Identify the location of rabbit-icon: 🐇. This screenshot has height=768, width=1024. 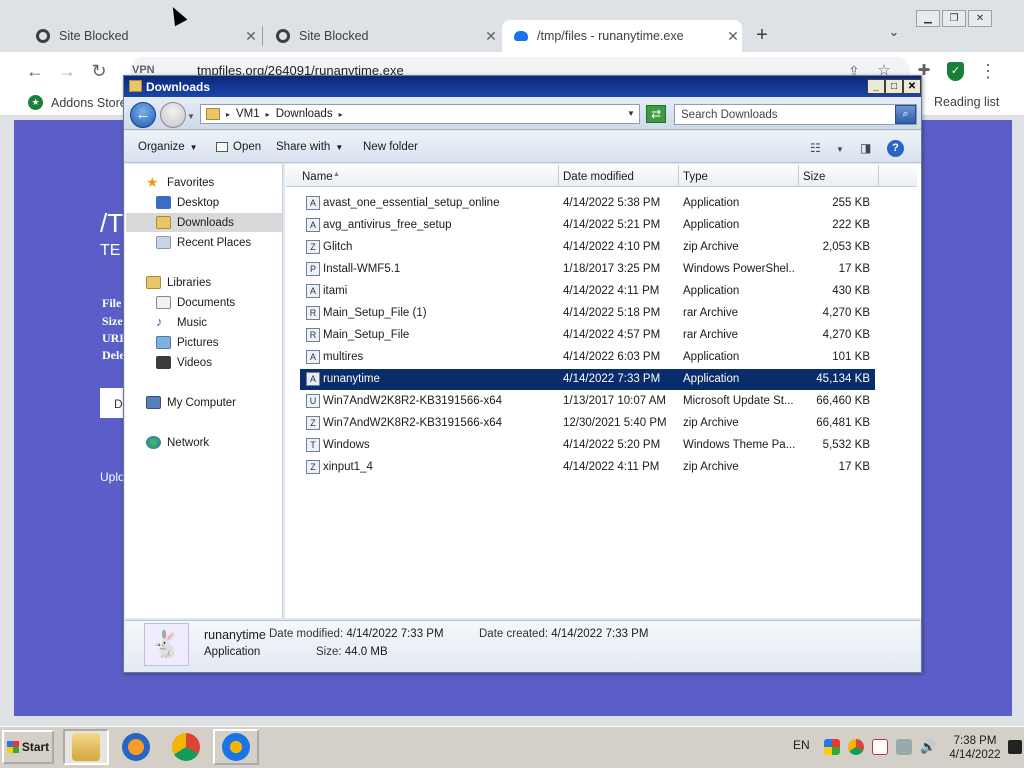
(166, 644).